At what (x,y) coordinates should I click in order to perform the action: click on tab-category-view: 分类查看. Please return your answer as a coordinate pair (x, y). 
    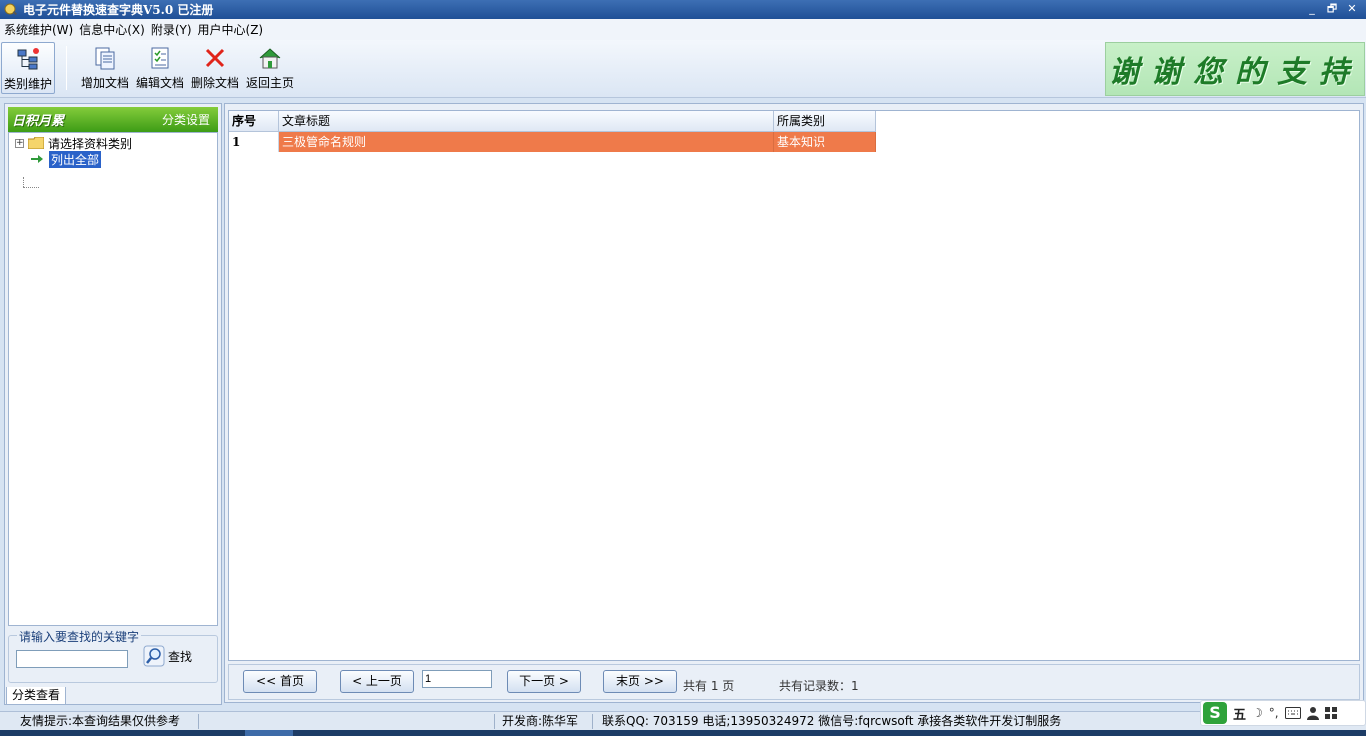
    Looking at the image, I should click on (36, 696).